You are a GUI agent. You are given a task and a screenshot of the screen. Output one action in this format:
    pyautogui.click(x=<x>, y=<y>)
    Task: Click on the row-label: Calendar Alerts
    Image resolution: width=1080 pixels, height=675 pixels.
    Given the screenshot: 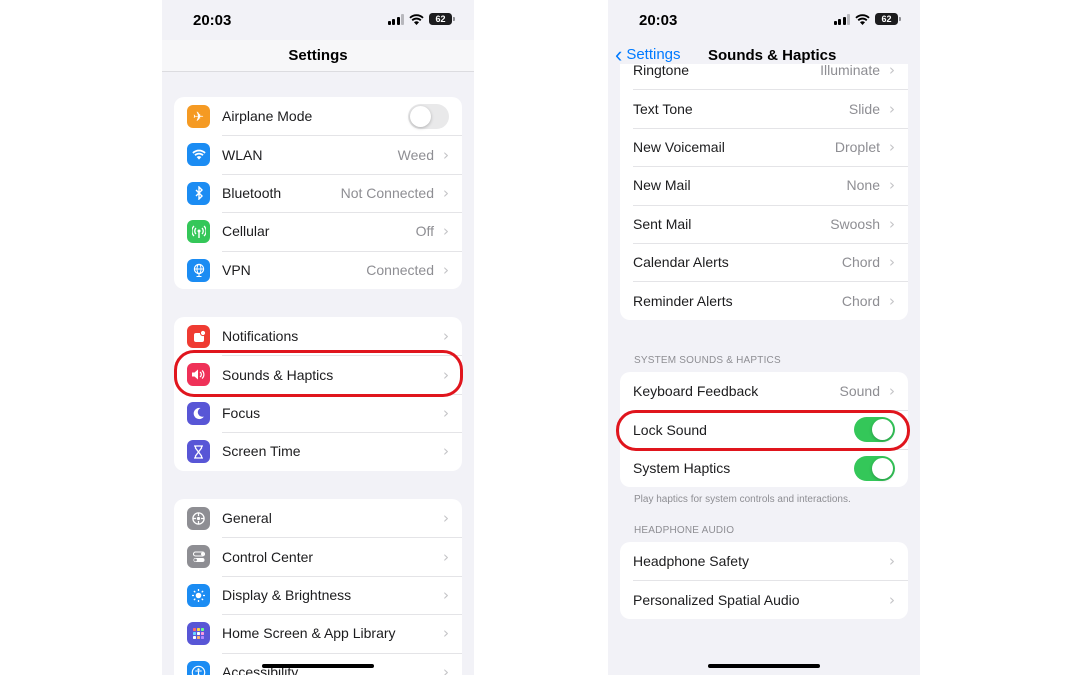 What is the action you would take?
    pyautogui.click(x=681, y=262)
    